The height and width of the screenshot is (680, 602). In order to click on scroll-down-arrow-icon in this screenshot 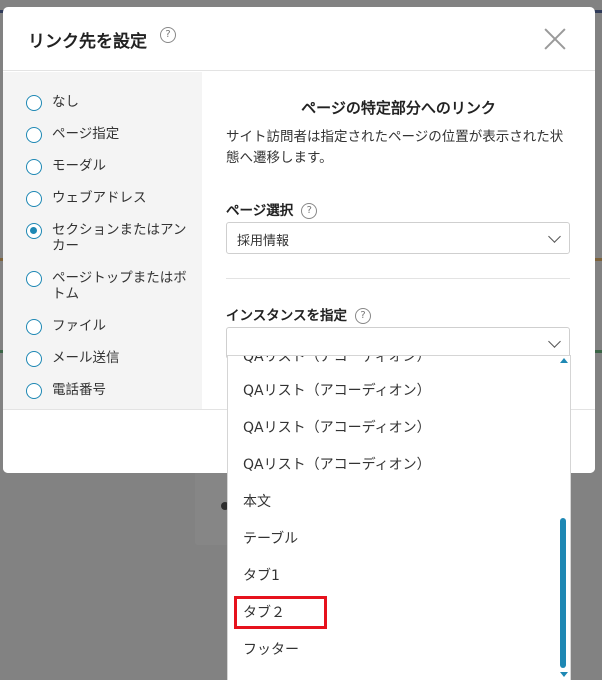, I will do `click(564, 674)`.